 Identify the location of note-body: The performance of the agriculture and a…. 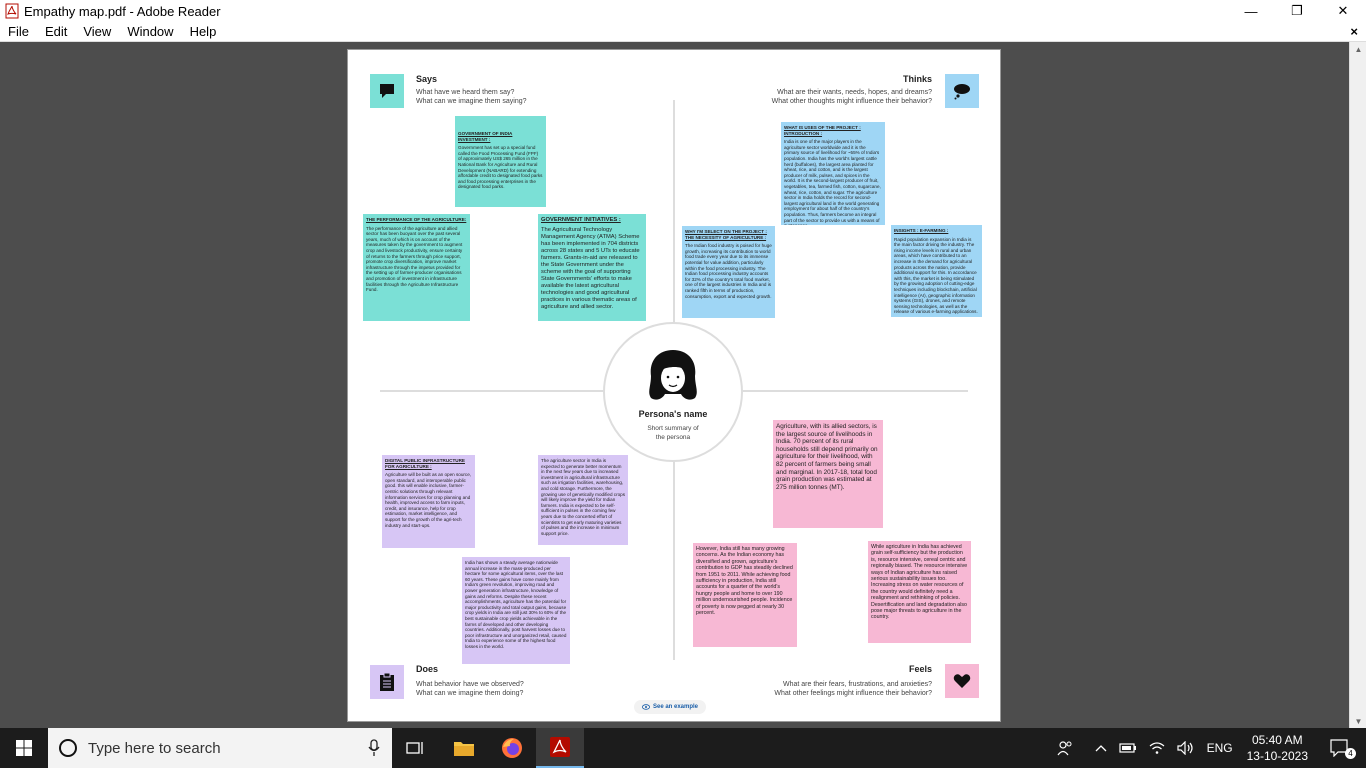
(414, 259).